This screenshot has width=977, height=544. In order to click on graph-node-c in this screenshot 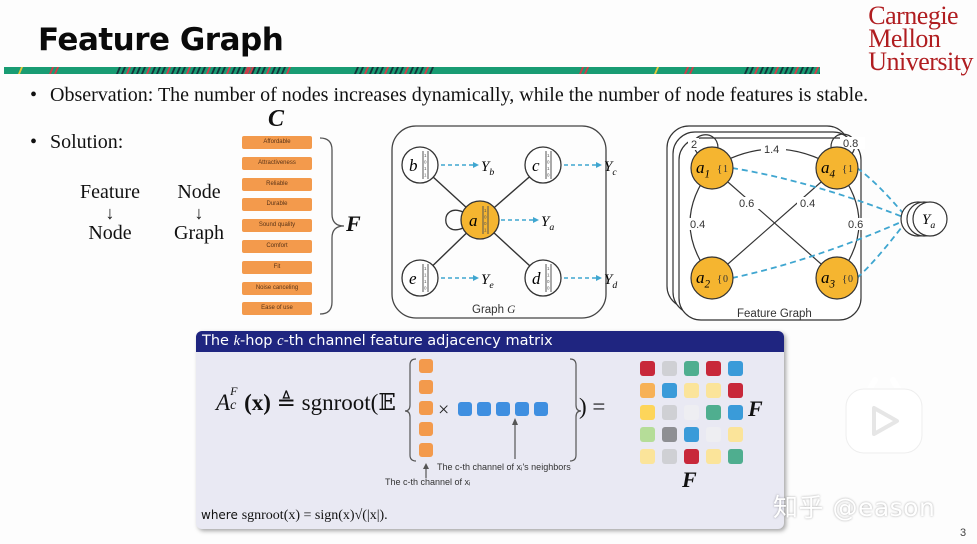, I will do `click(543, 165)`.